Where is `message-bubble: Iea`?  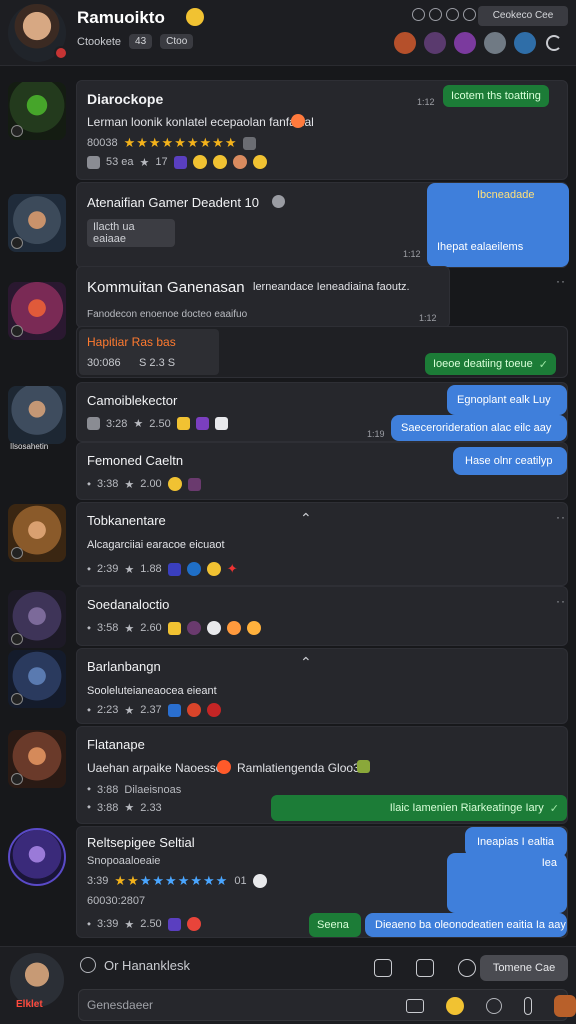 message-bubble: Iea is located at coordinates (507, 883).